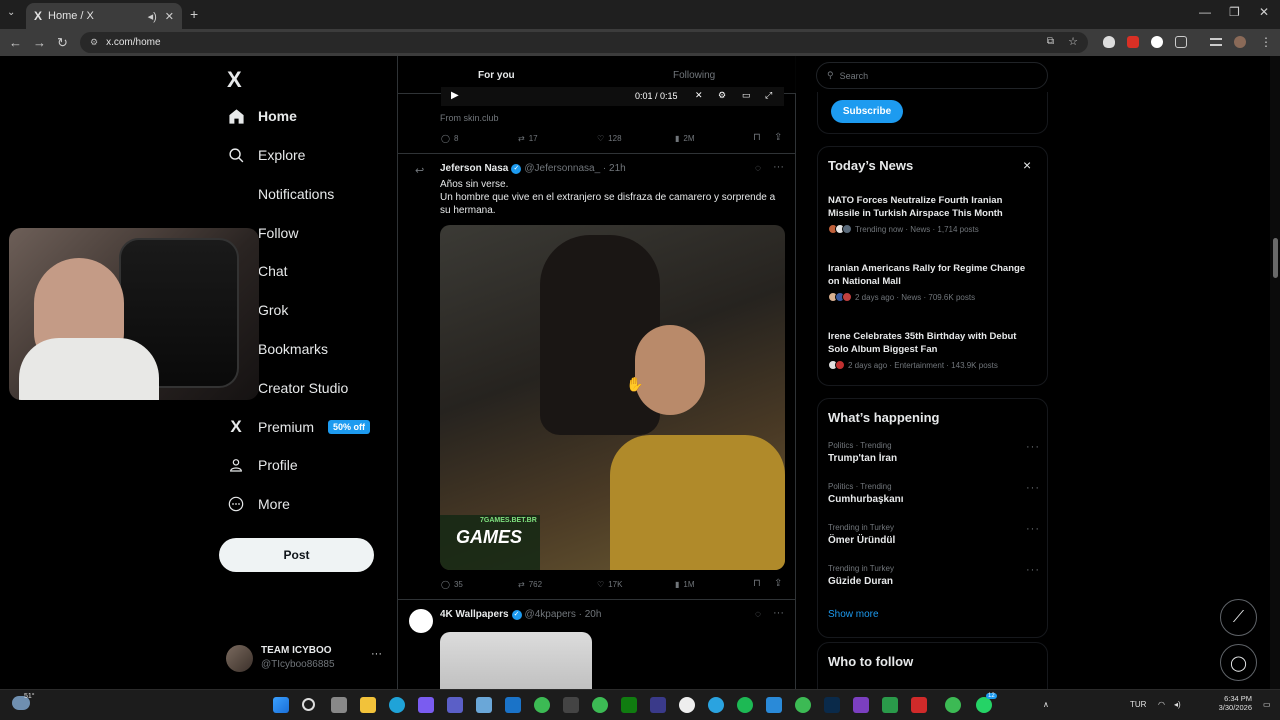 This screenshot has height=720, width=1280. What do you see at coordinates (685, 584) in the screenshot?
I see `views-metric: ▮ 1M` at bounding box center [685, 584].